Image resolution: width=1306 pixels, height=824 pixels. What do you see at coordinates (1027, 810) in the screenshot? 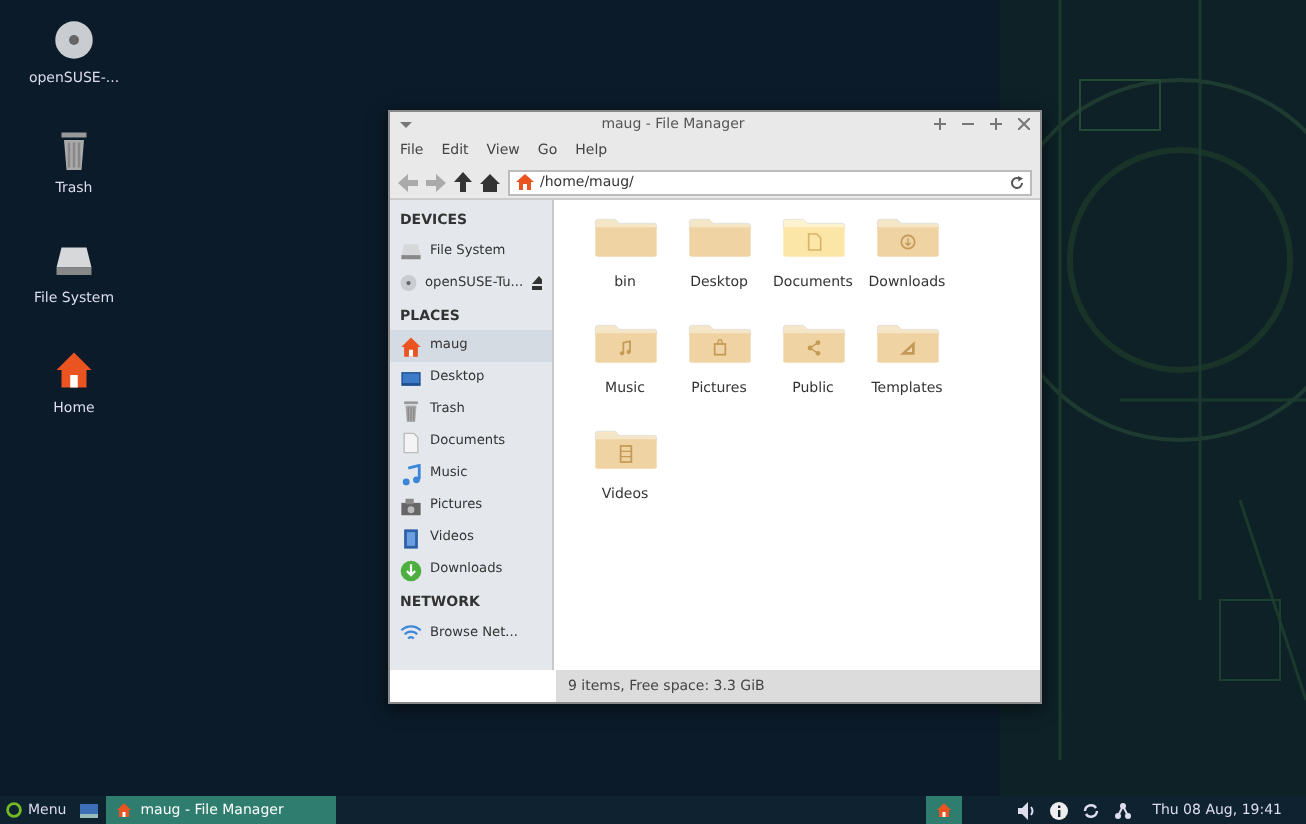
I see `volume-icon` at bounding box center [1027, 810].